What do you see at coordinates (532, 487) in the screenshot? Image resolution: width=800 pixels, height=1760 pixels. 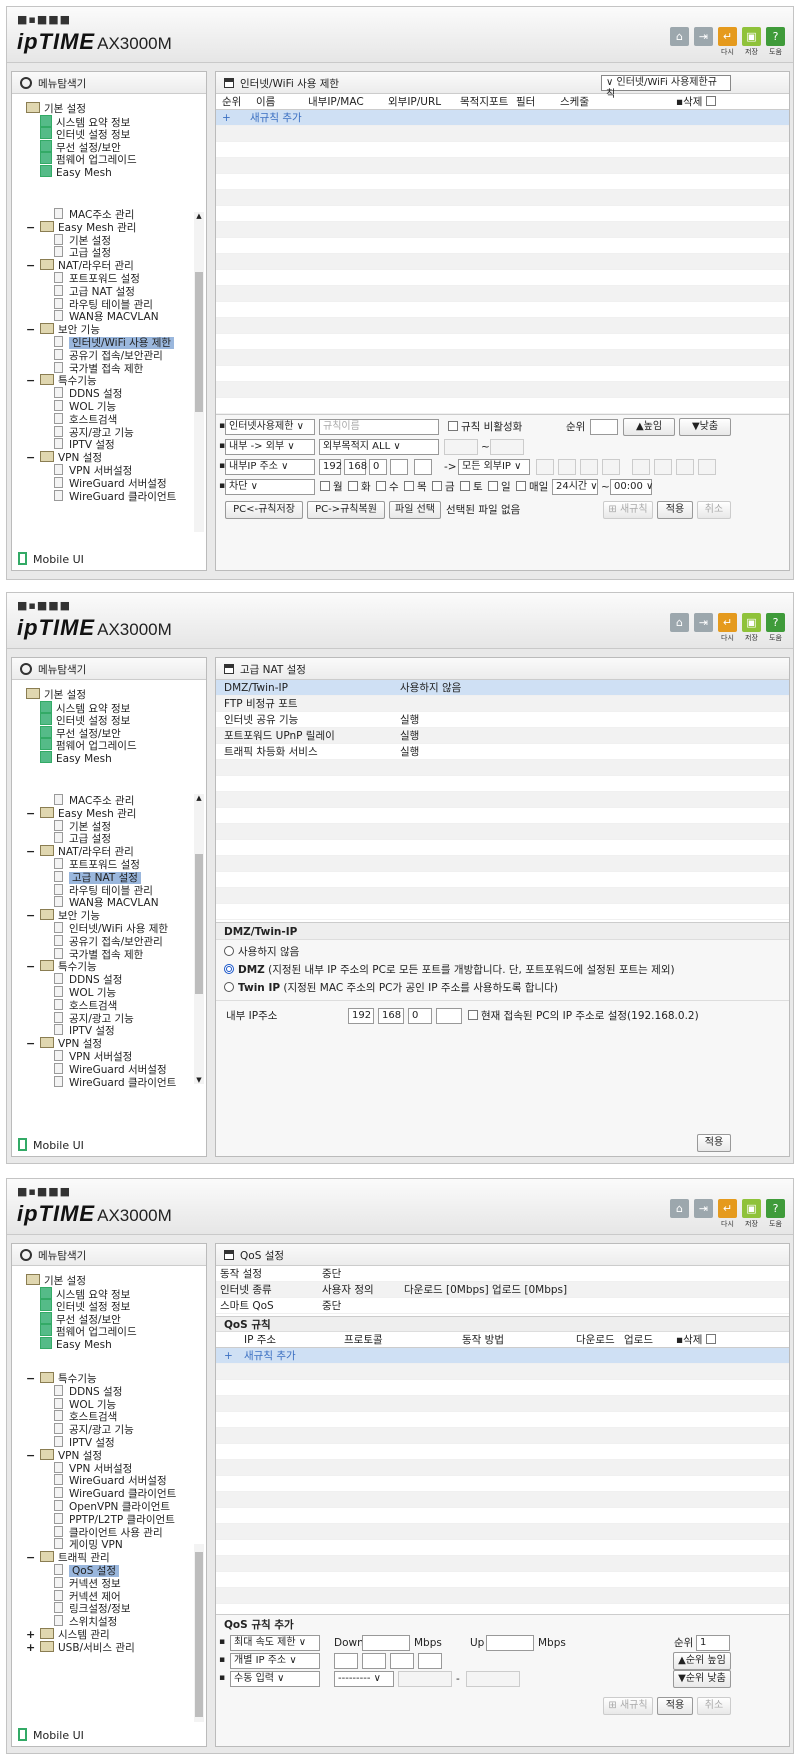 I see `day-checkbox: 매일` at bounding box center [532, 487].